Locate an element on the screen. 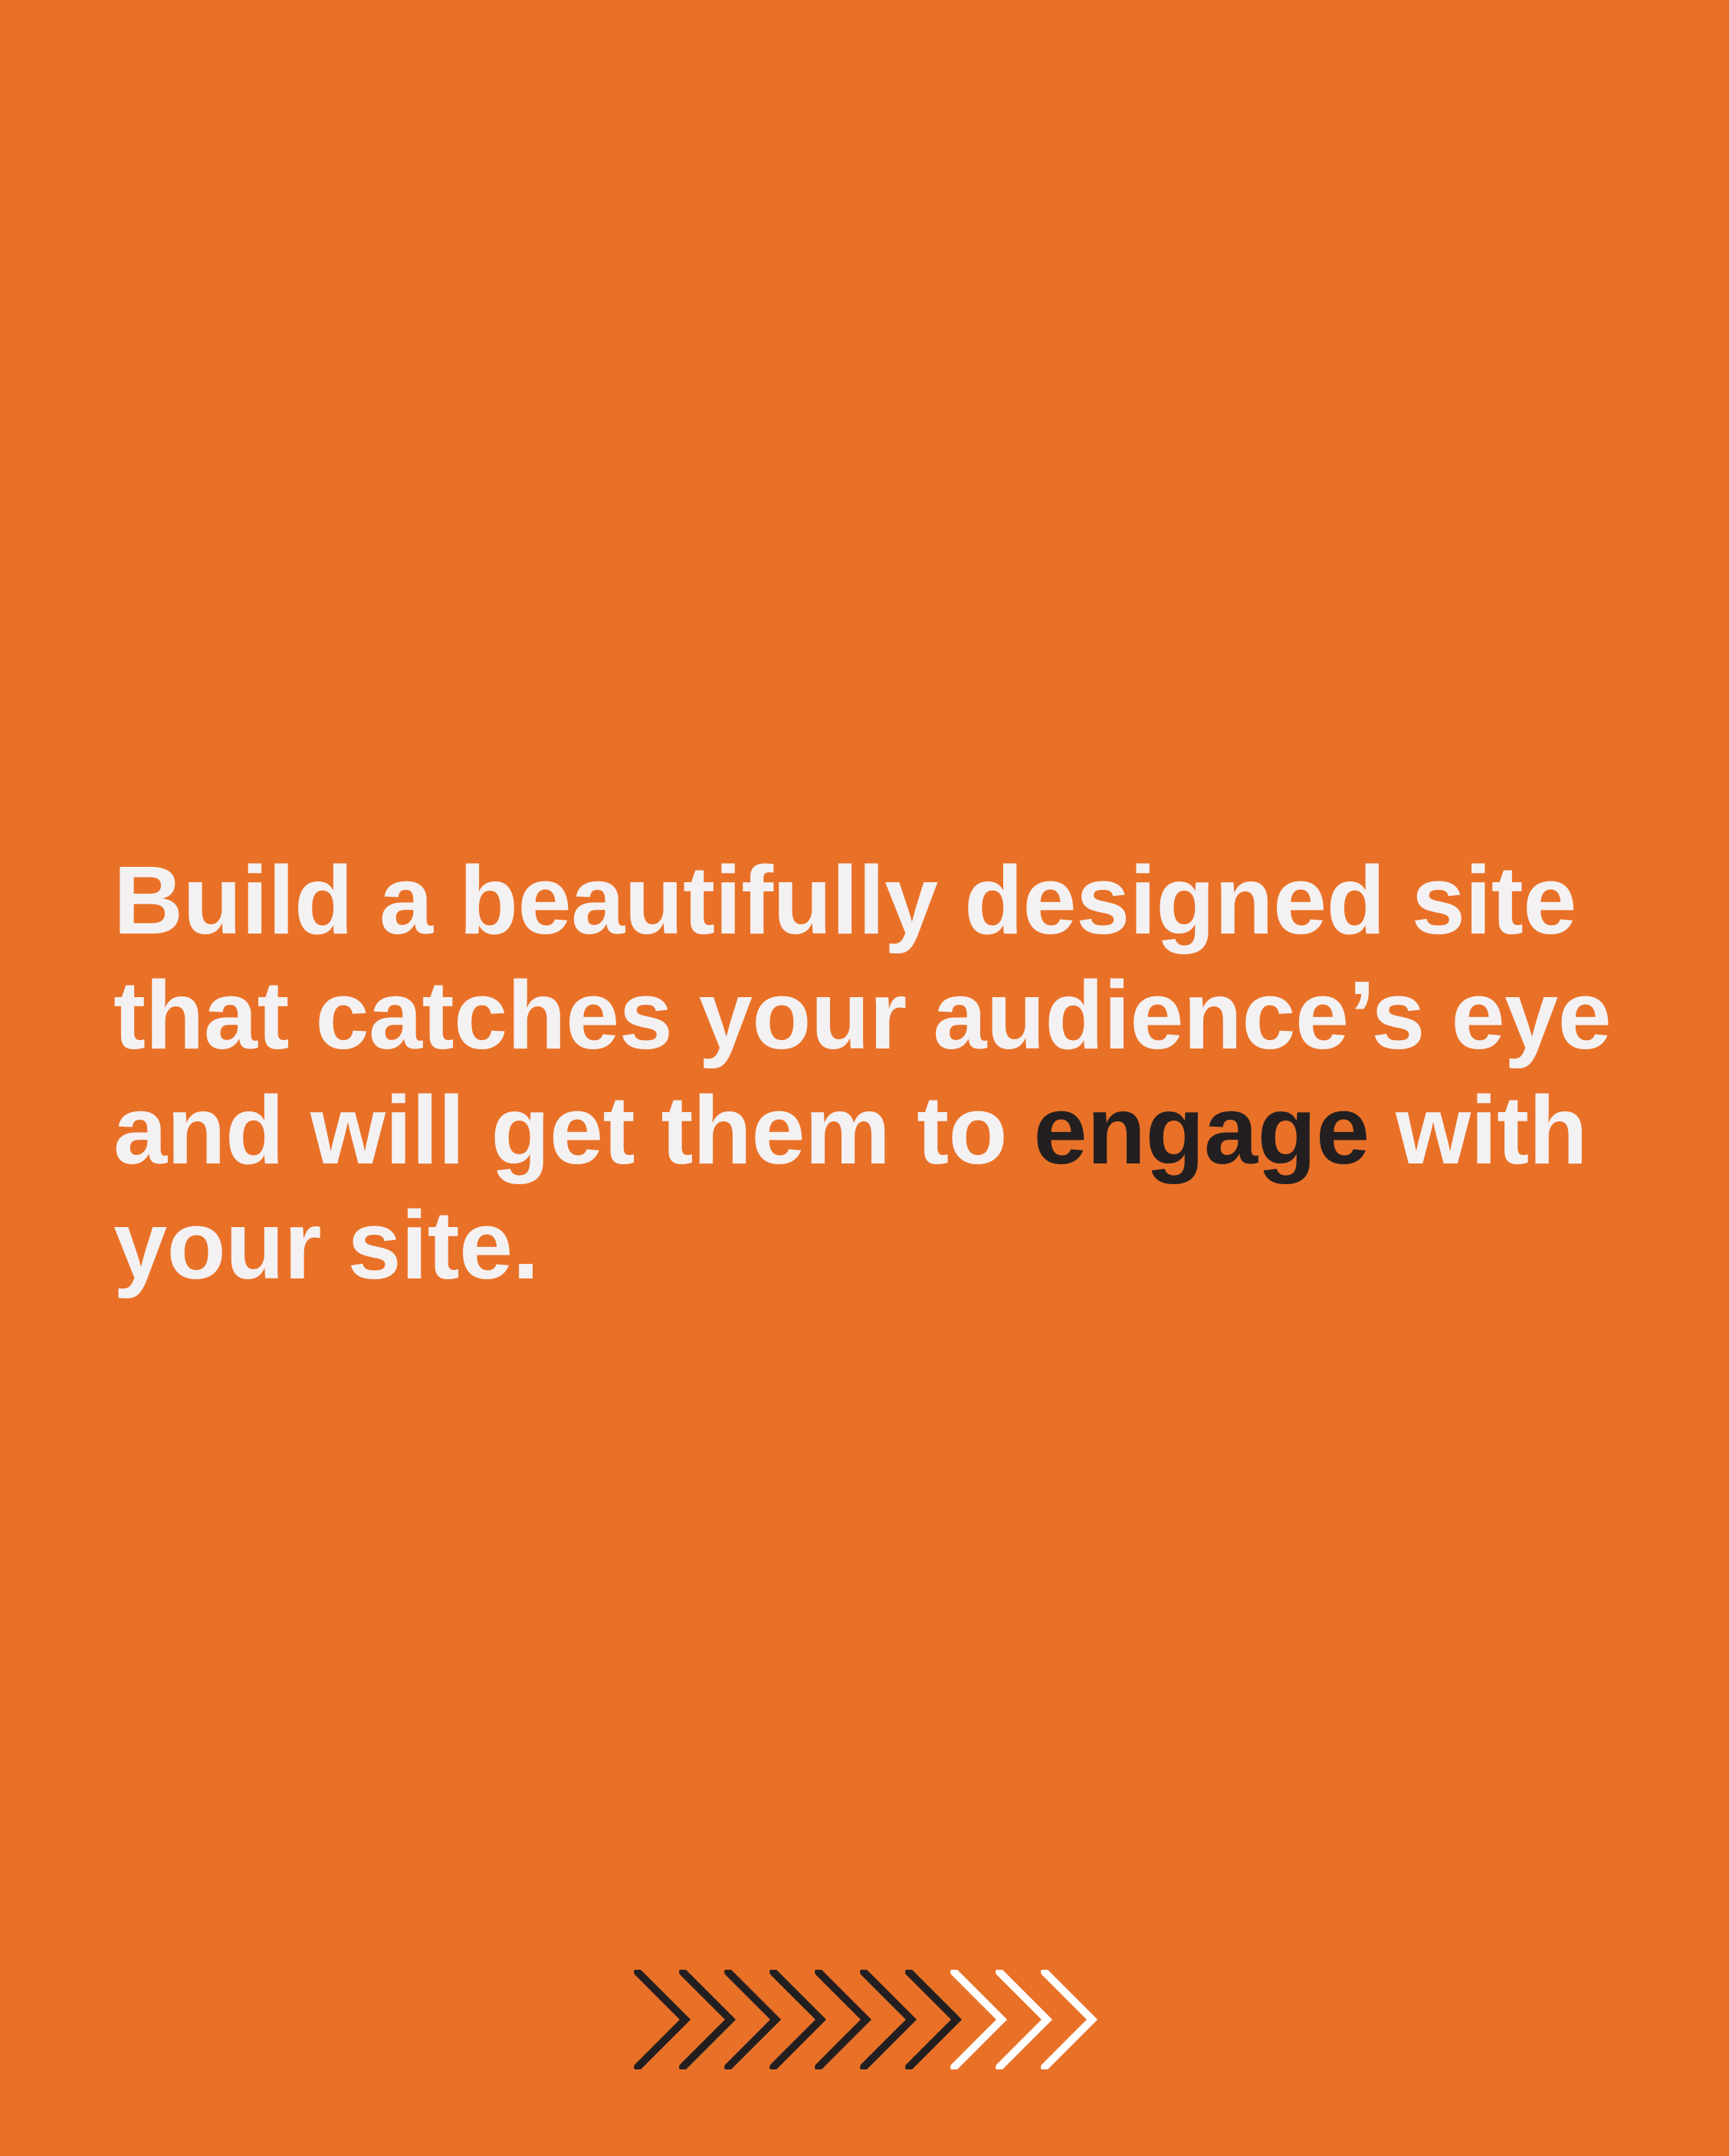 This screenshot has width=1729, height=2156. headline-line-3-start: and will get them to is located at coordinates (573, 1130).